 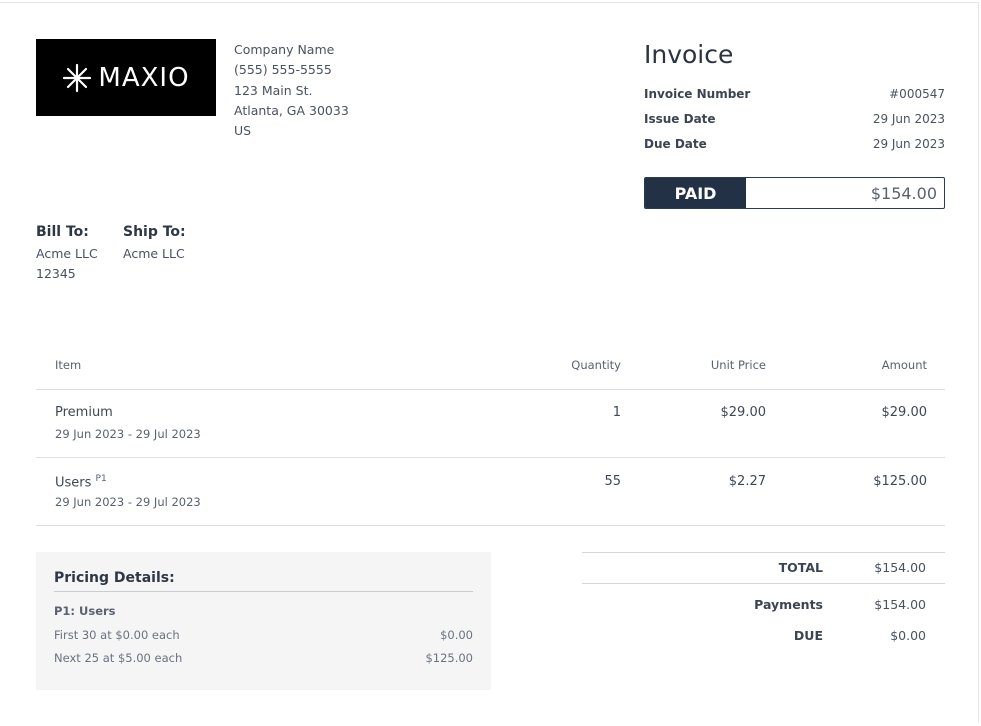 What do you see at coordinates (118, 658) in the screenshot?
I see `tier-label: Next 25 at $5.00 each` at bounding box center [118, 658].